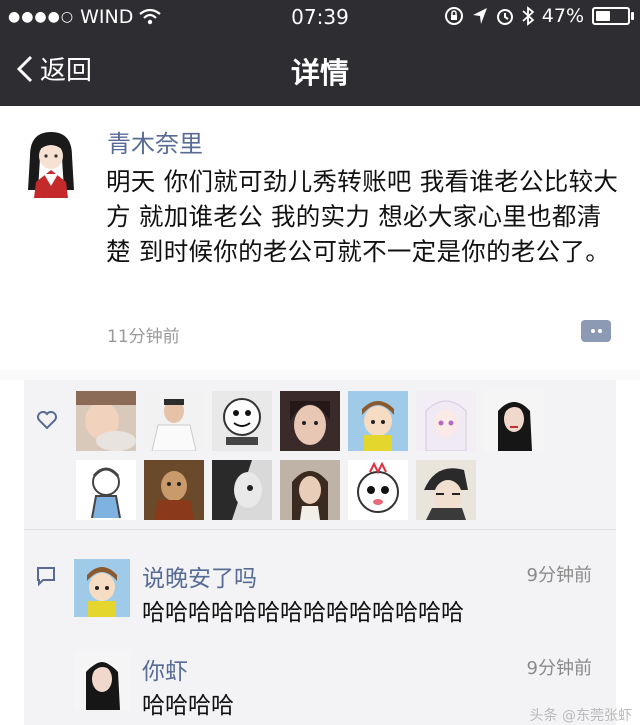 The height and width of the screenshot is (725, 640). Describe the element at coordinates (320, 375) in the screenshot. I see `separator` at that location.